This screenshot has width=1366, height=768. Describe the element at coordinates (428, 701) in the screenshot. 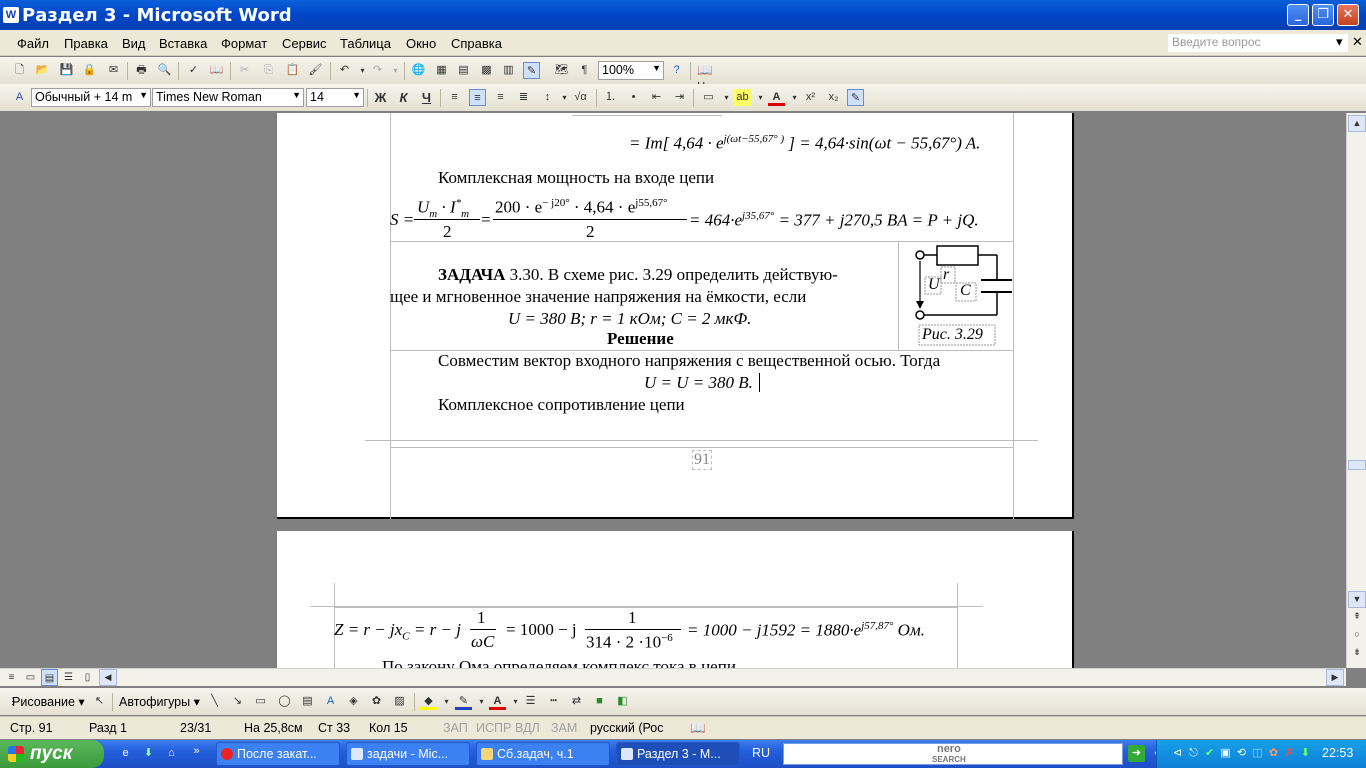

I see `fill-color-icon: ◆` at that location.